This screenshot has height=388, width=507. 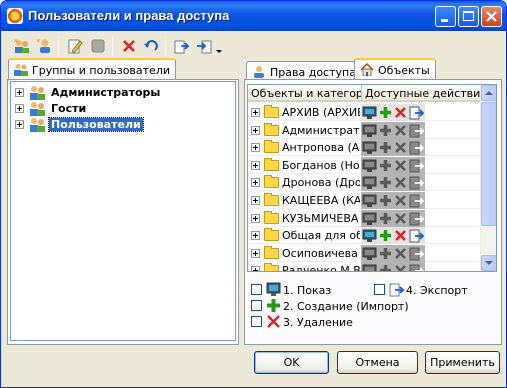 What do you see at coordinates (256, 305) in the screenshot?
I see `create-checkbox` at bounding box center [256, 305].